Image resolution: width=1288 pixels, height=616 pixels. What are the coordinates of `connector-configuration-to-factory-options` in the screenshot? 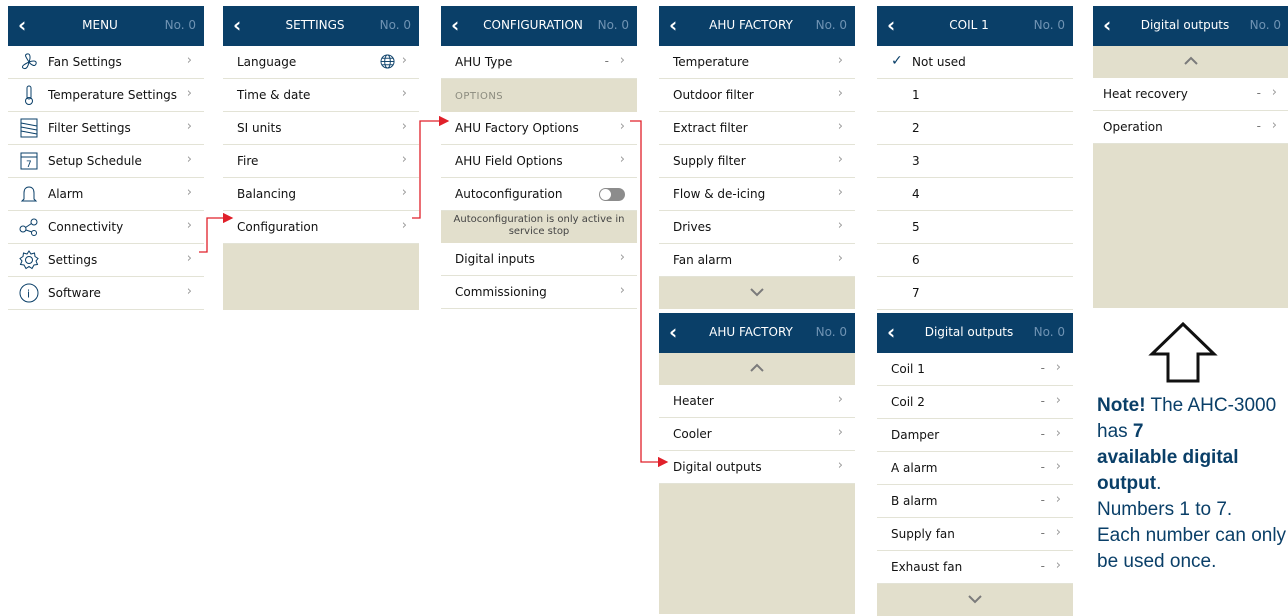 It's located at (431, 167).